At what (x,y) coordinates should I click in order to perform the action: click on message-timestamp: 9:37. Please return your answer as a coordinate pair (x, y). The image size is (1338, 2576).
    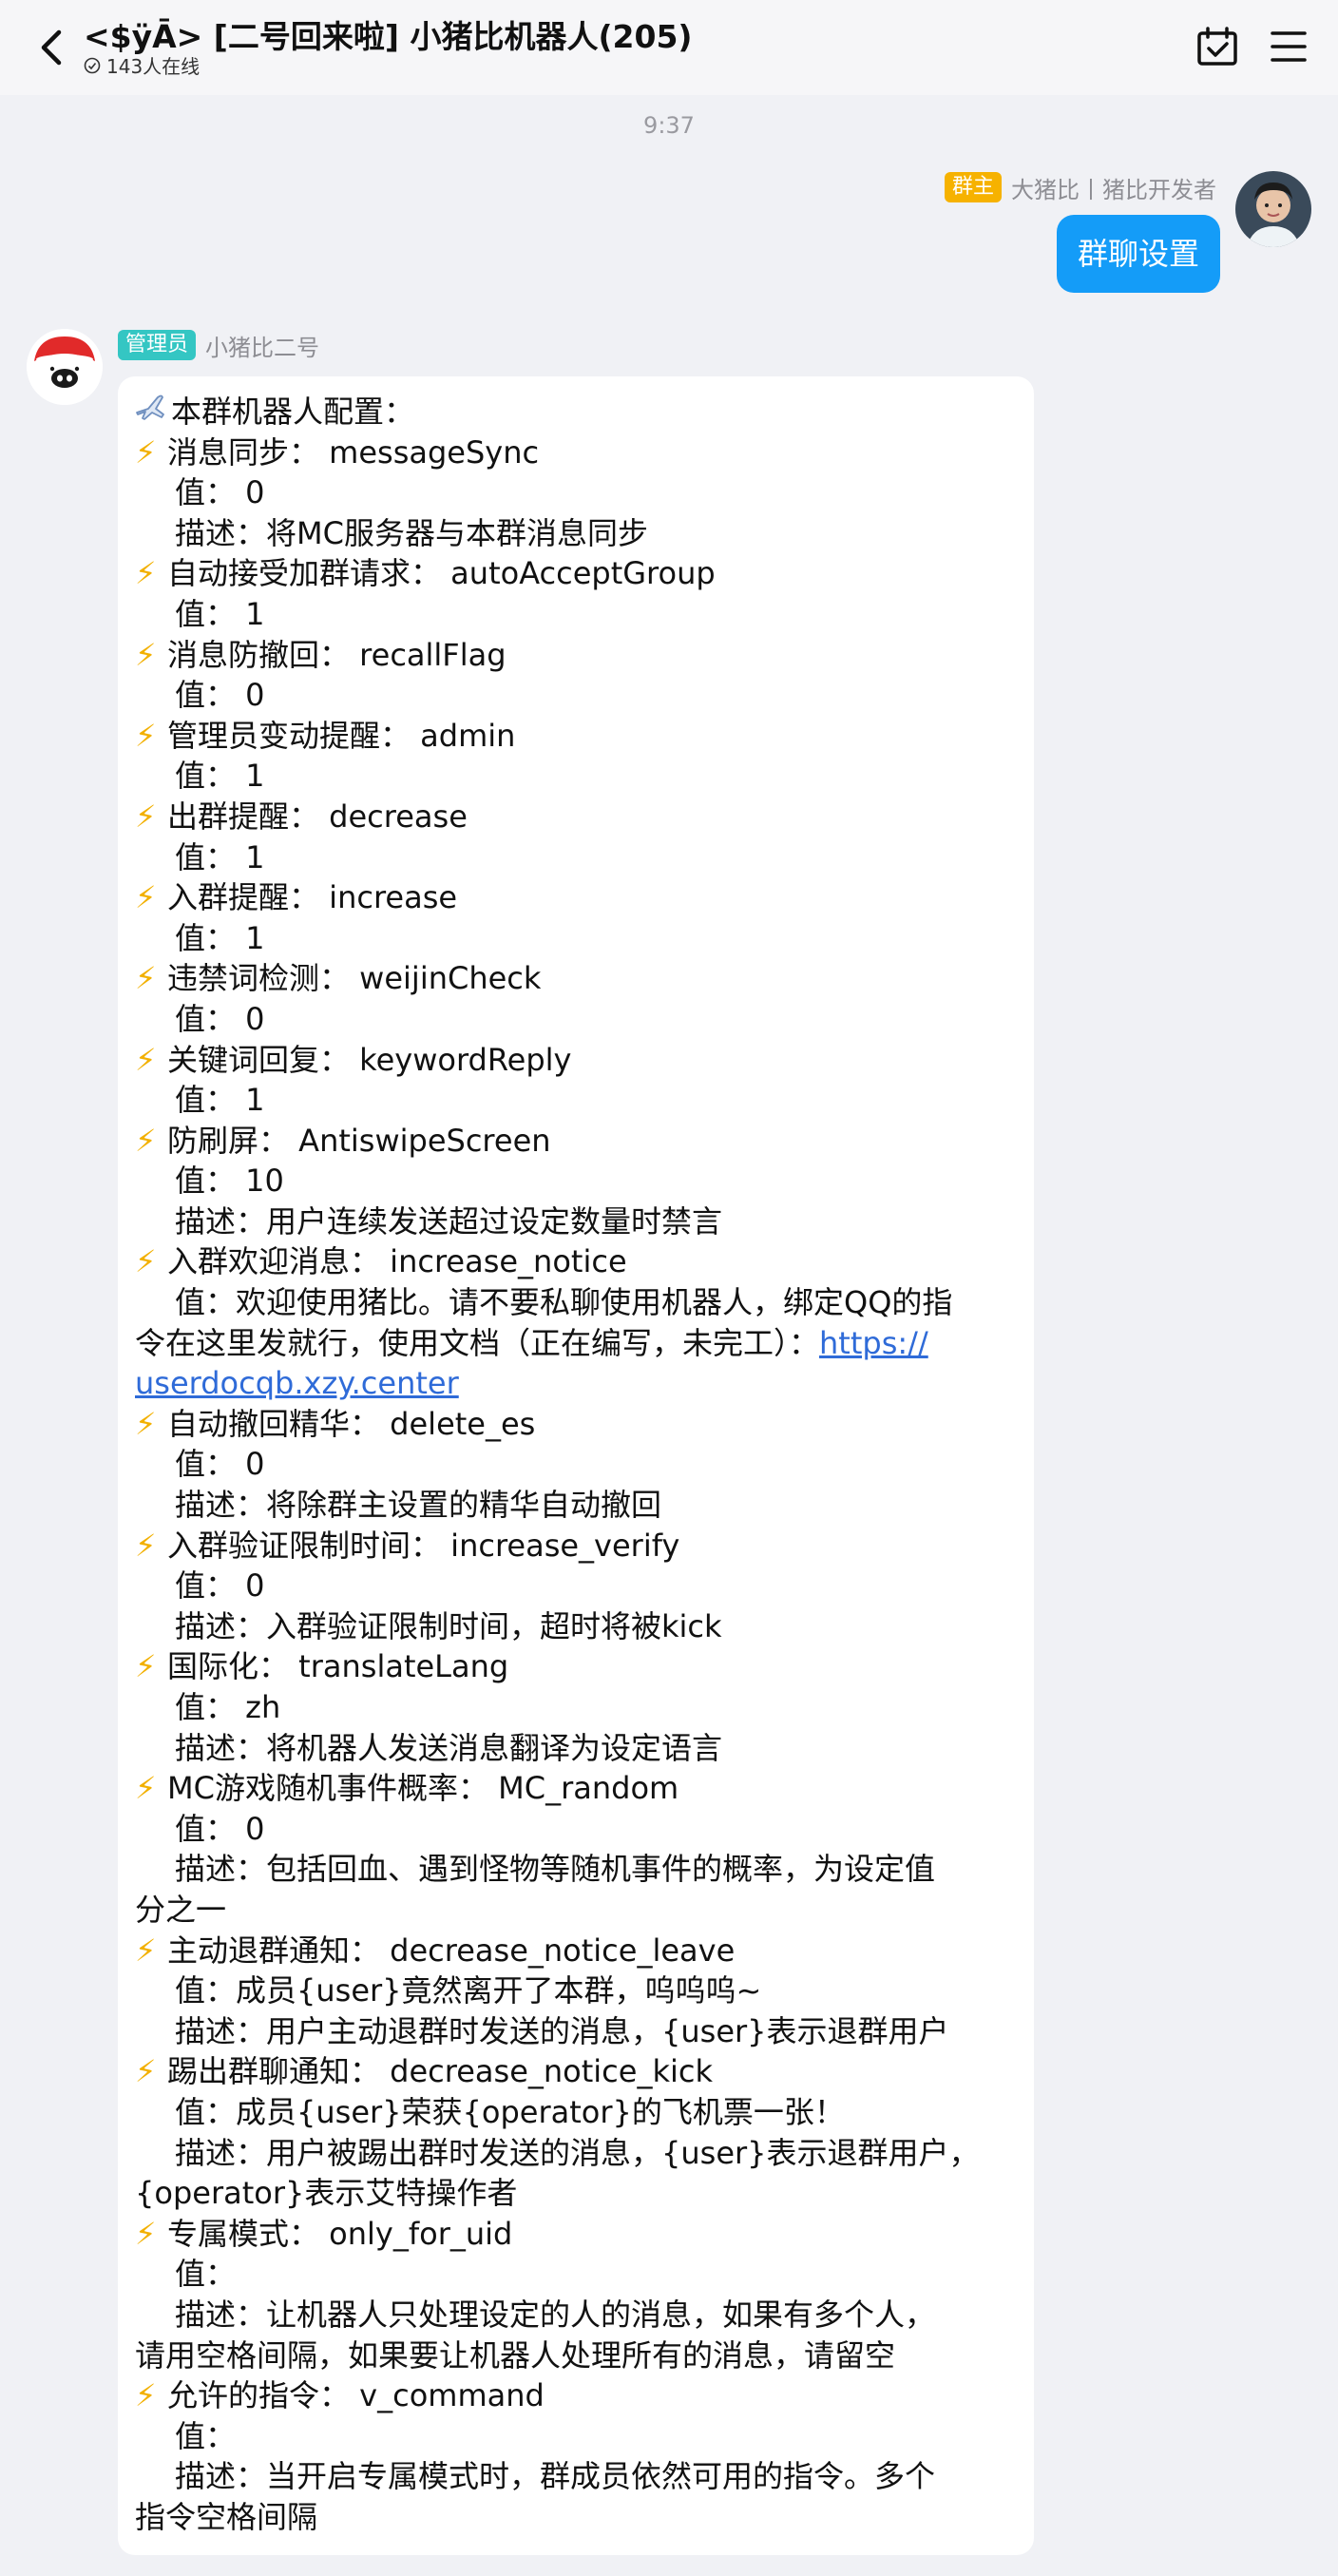
    Looking at the image, I should click on (669, 125).